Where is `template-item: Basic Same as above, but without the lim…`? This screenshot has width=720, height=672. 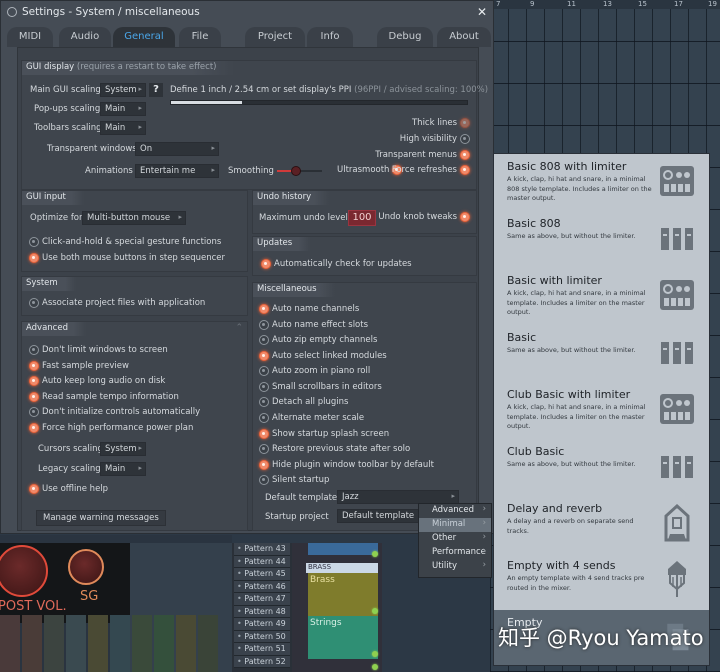 template-item: Basic Same as above, but without the lim… is located at coordinates (601, 353).